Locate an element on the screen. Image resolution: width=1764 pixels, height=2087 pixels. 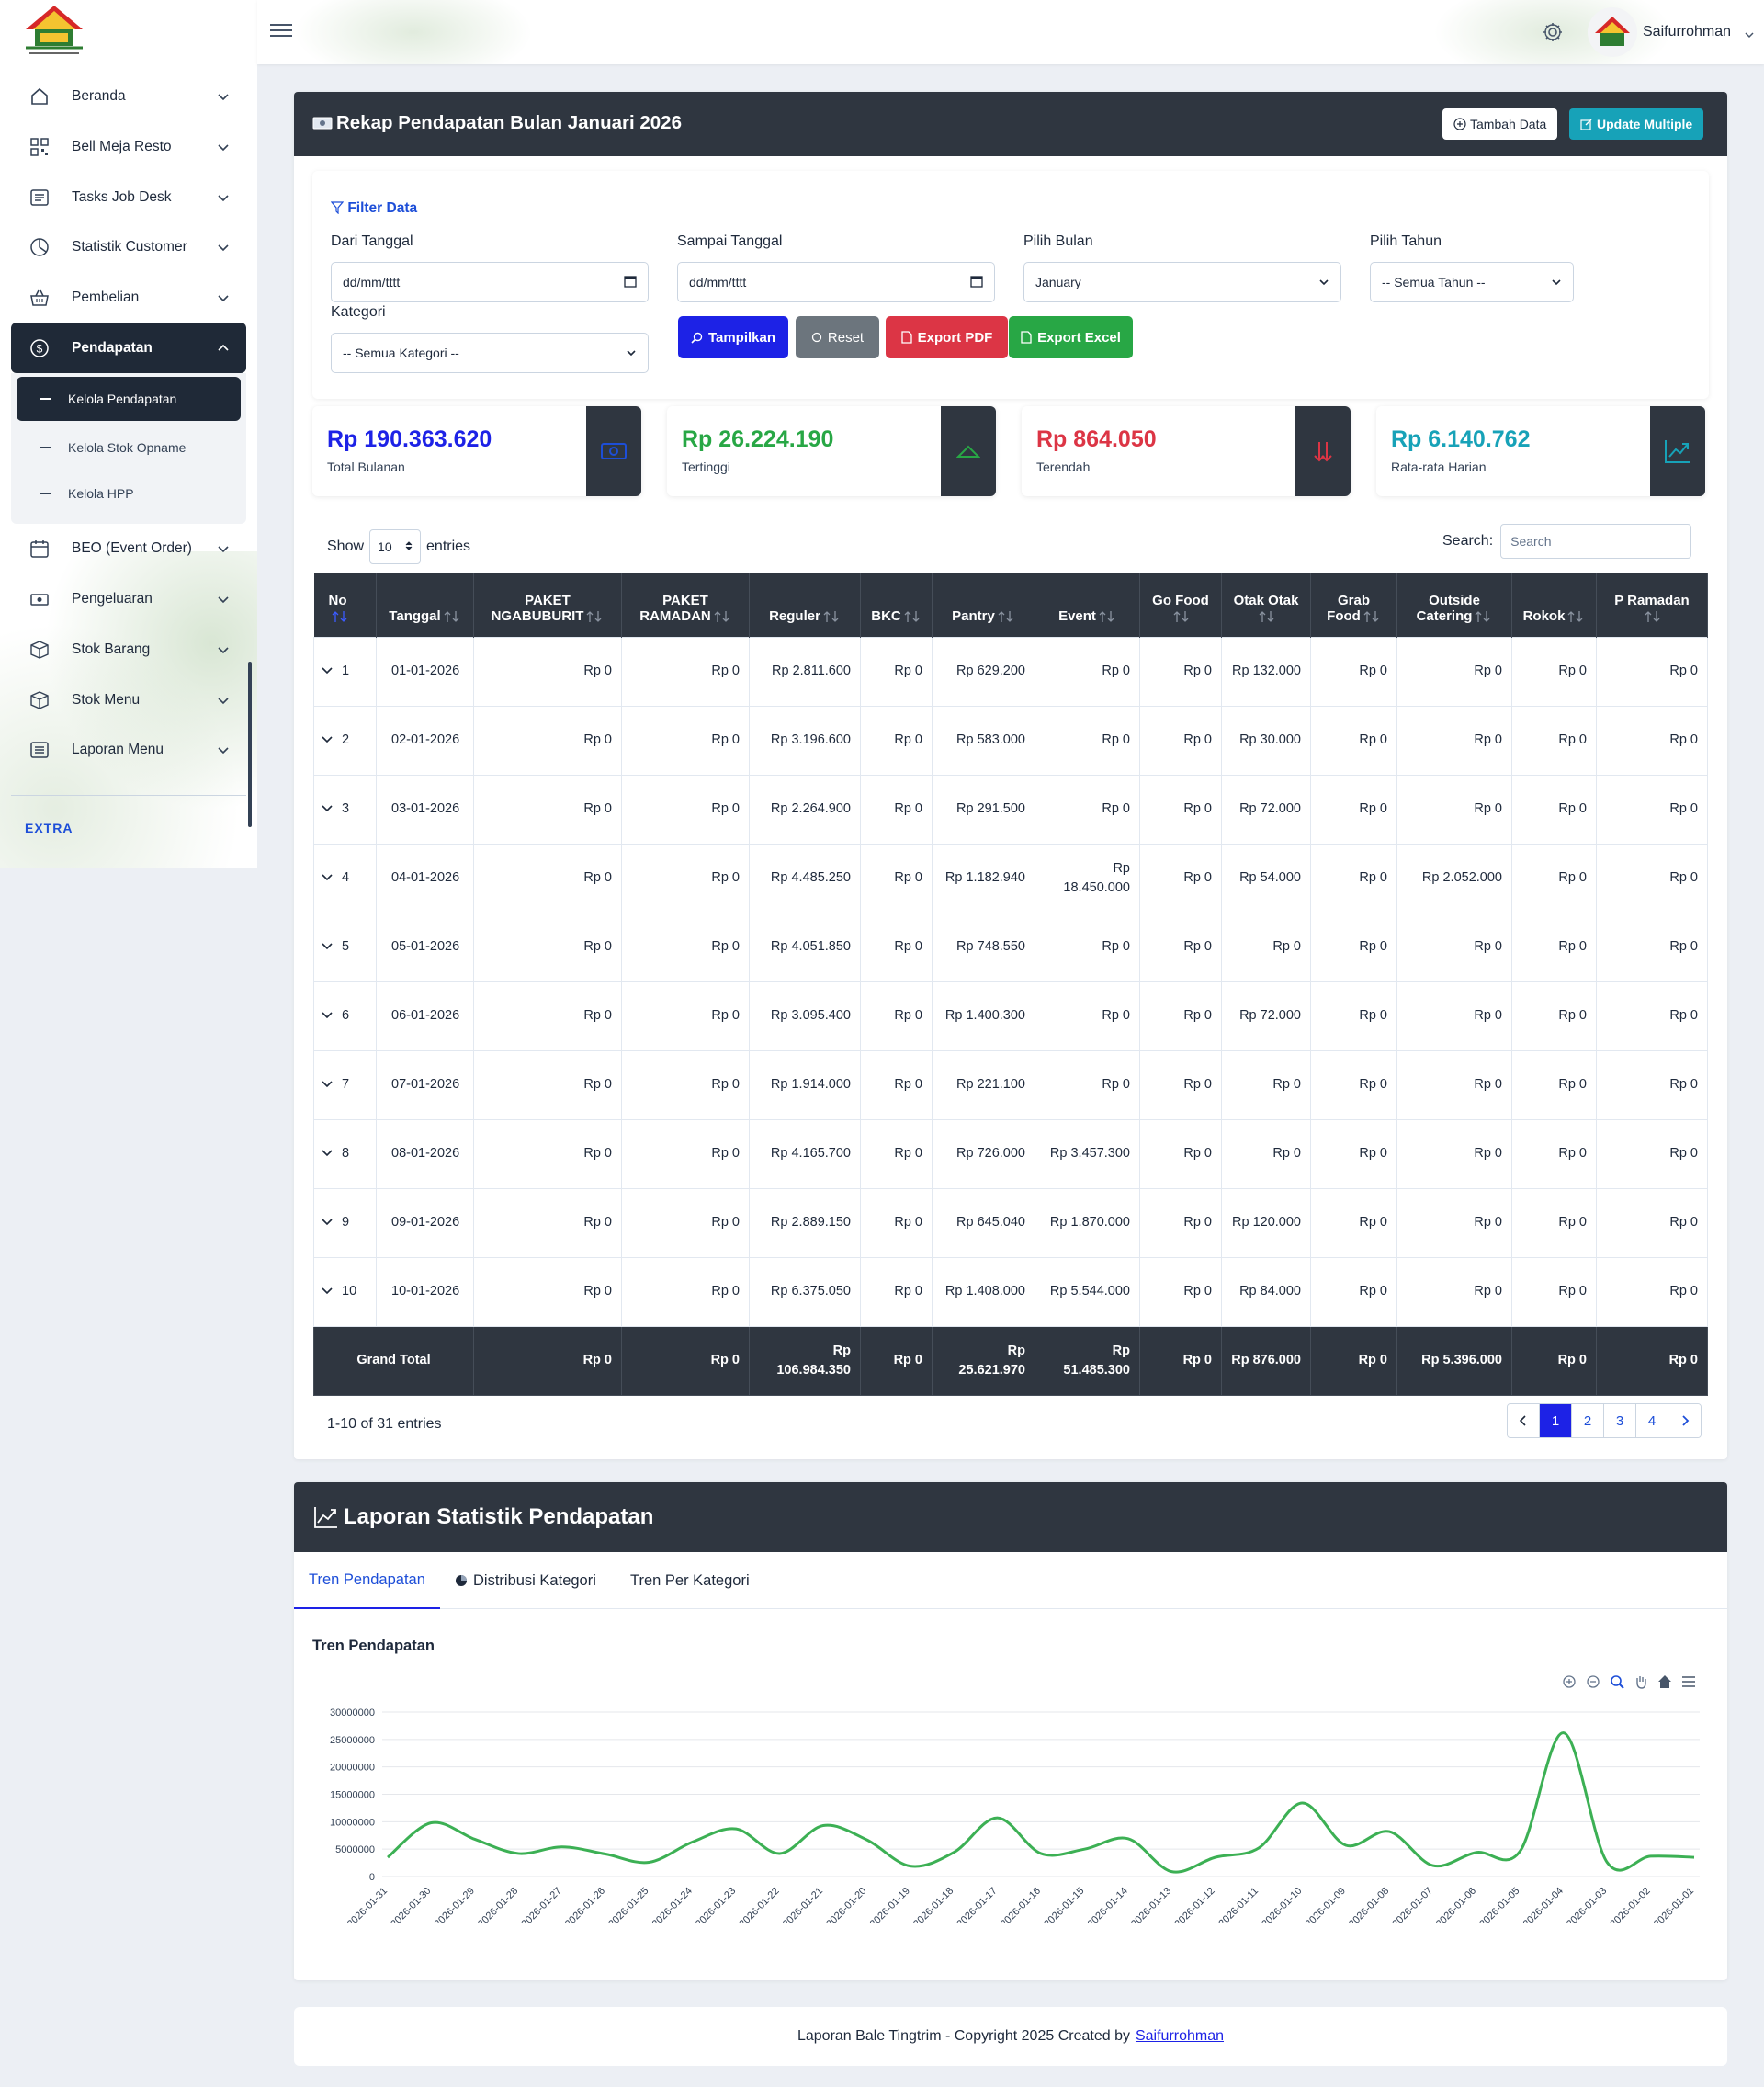
sidebar-subitem-kelola-hpp: Kelola HPP is located at coordinates (129, 494).